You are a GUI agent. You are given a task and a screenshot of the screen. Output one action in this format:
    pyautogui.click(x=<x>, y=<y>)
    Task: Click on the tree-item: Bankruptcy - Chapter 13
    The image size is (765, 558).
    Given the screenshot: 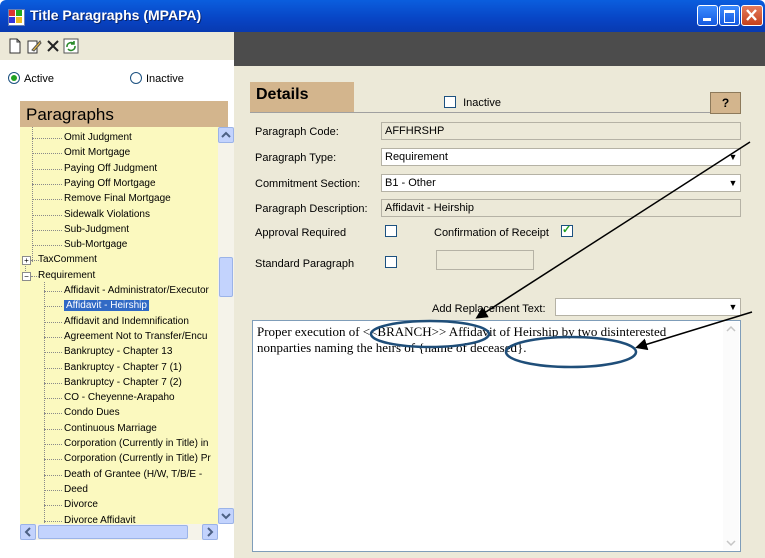 What is the action you would take?
    pyautogui.click(x=118, y=351)
    